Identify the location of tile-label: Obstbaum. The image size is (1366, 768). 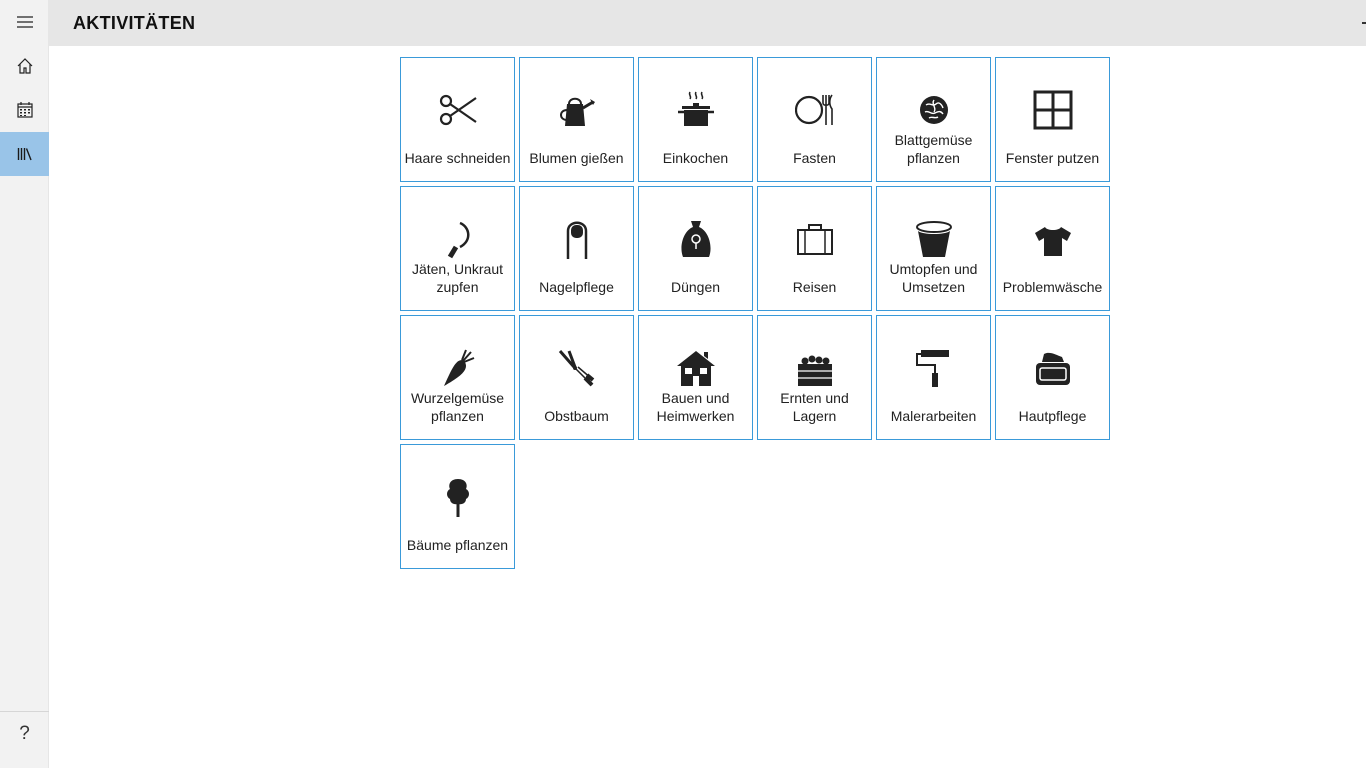
(576, 416).